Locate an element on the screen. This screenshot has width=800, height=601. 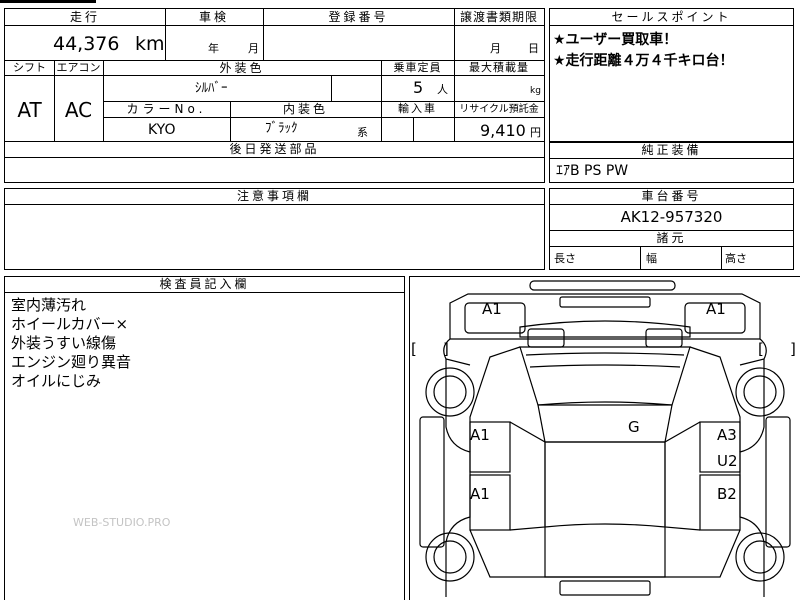
sales-points-box: セールスポイント ★ユーザー買取車！ ★走行距離４万４千キロ台！ is located at coordinates (671, 75).